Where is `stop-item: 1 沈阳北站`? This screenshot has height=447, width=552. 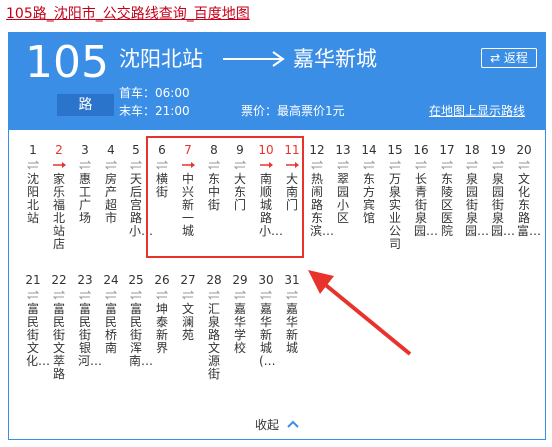 stop-item: 1 沈阳北站 is located at coordinates (33, 183).